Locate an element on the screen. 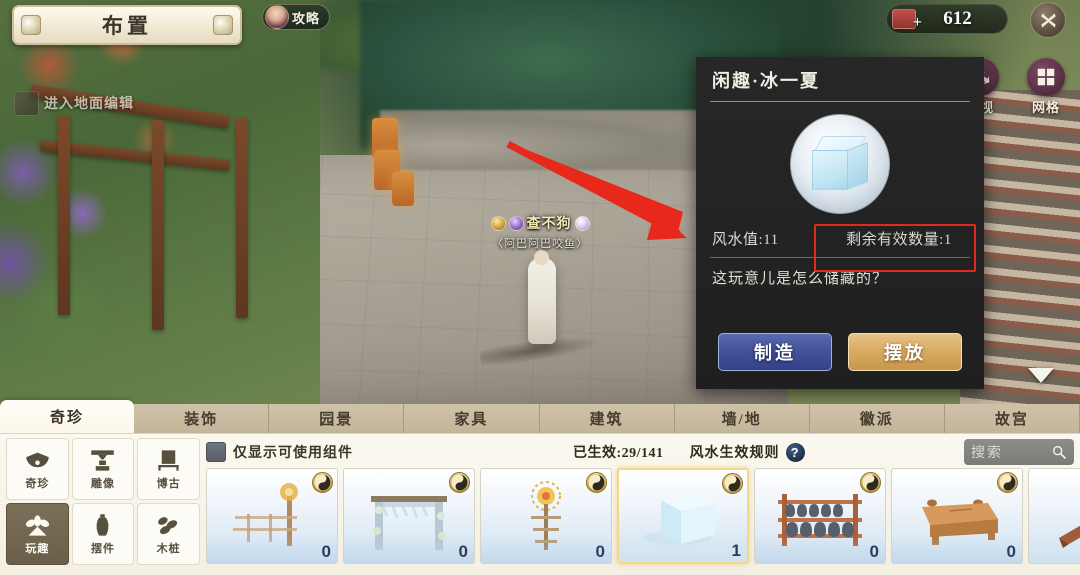  item-list: 0 0 0 1 0 0 is located at coordinates (643, 518).